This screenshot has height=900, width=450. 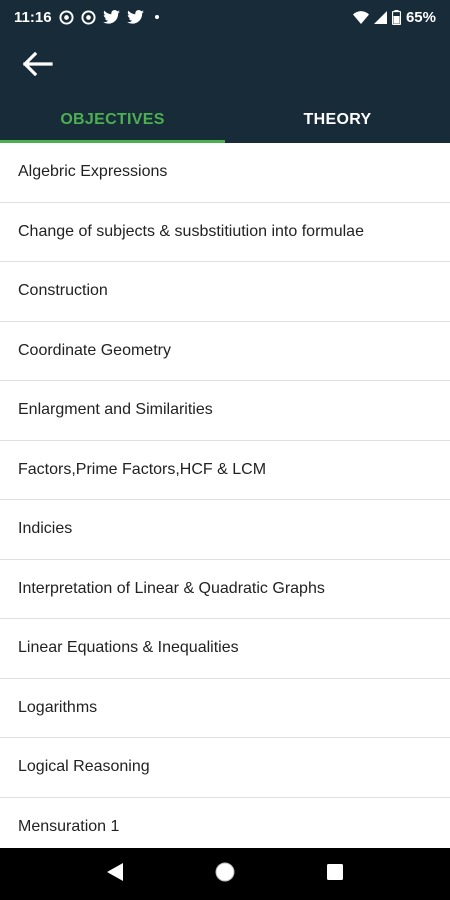 I want to click on arrow-back-icon, so click(x=37, y=66).